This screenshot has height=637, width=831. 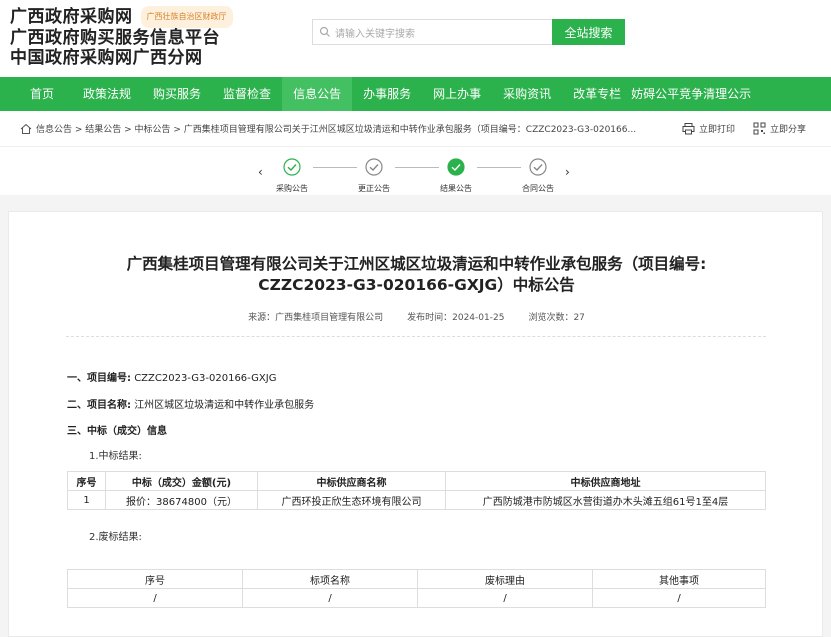 I want to click on brand-tag: 广西壮族自治区财政厅, so click(x=186, y=17).